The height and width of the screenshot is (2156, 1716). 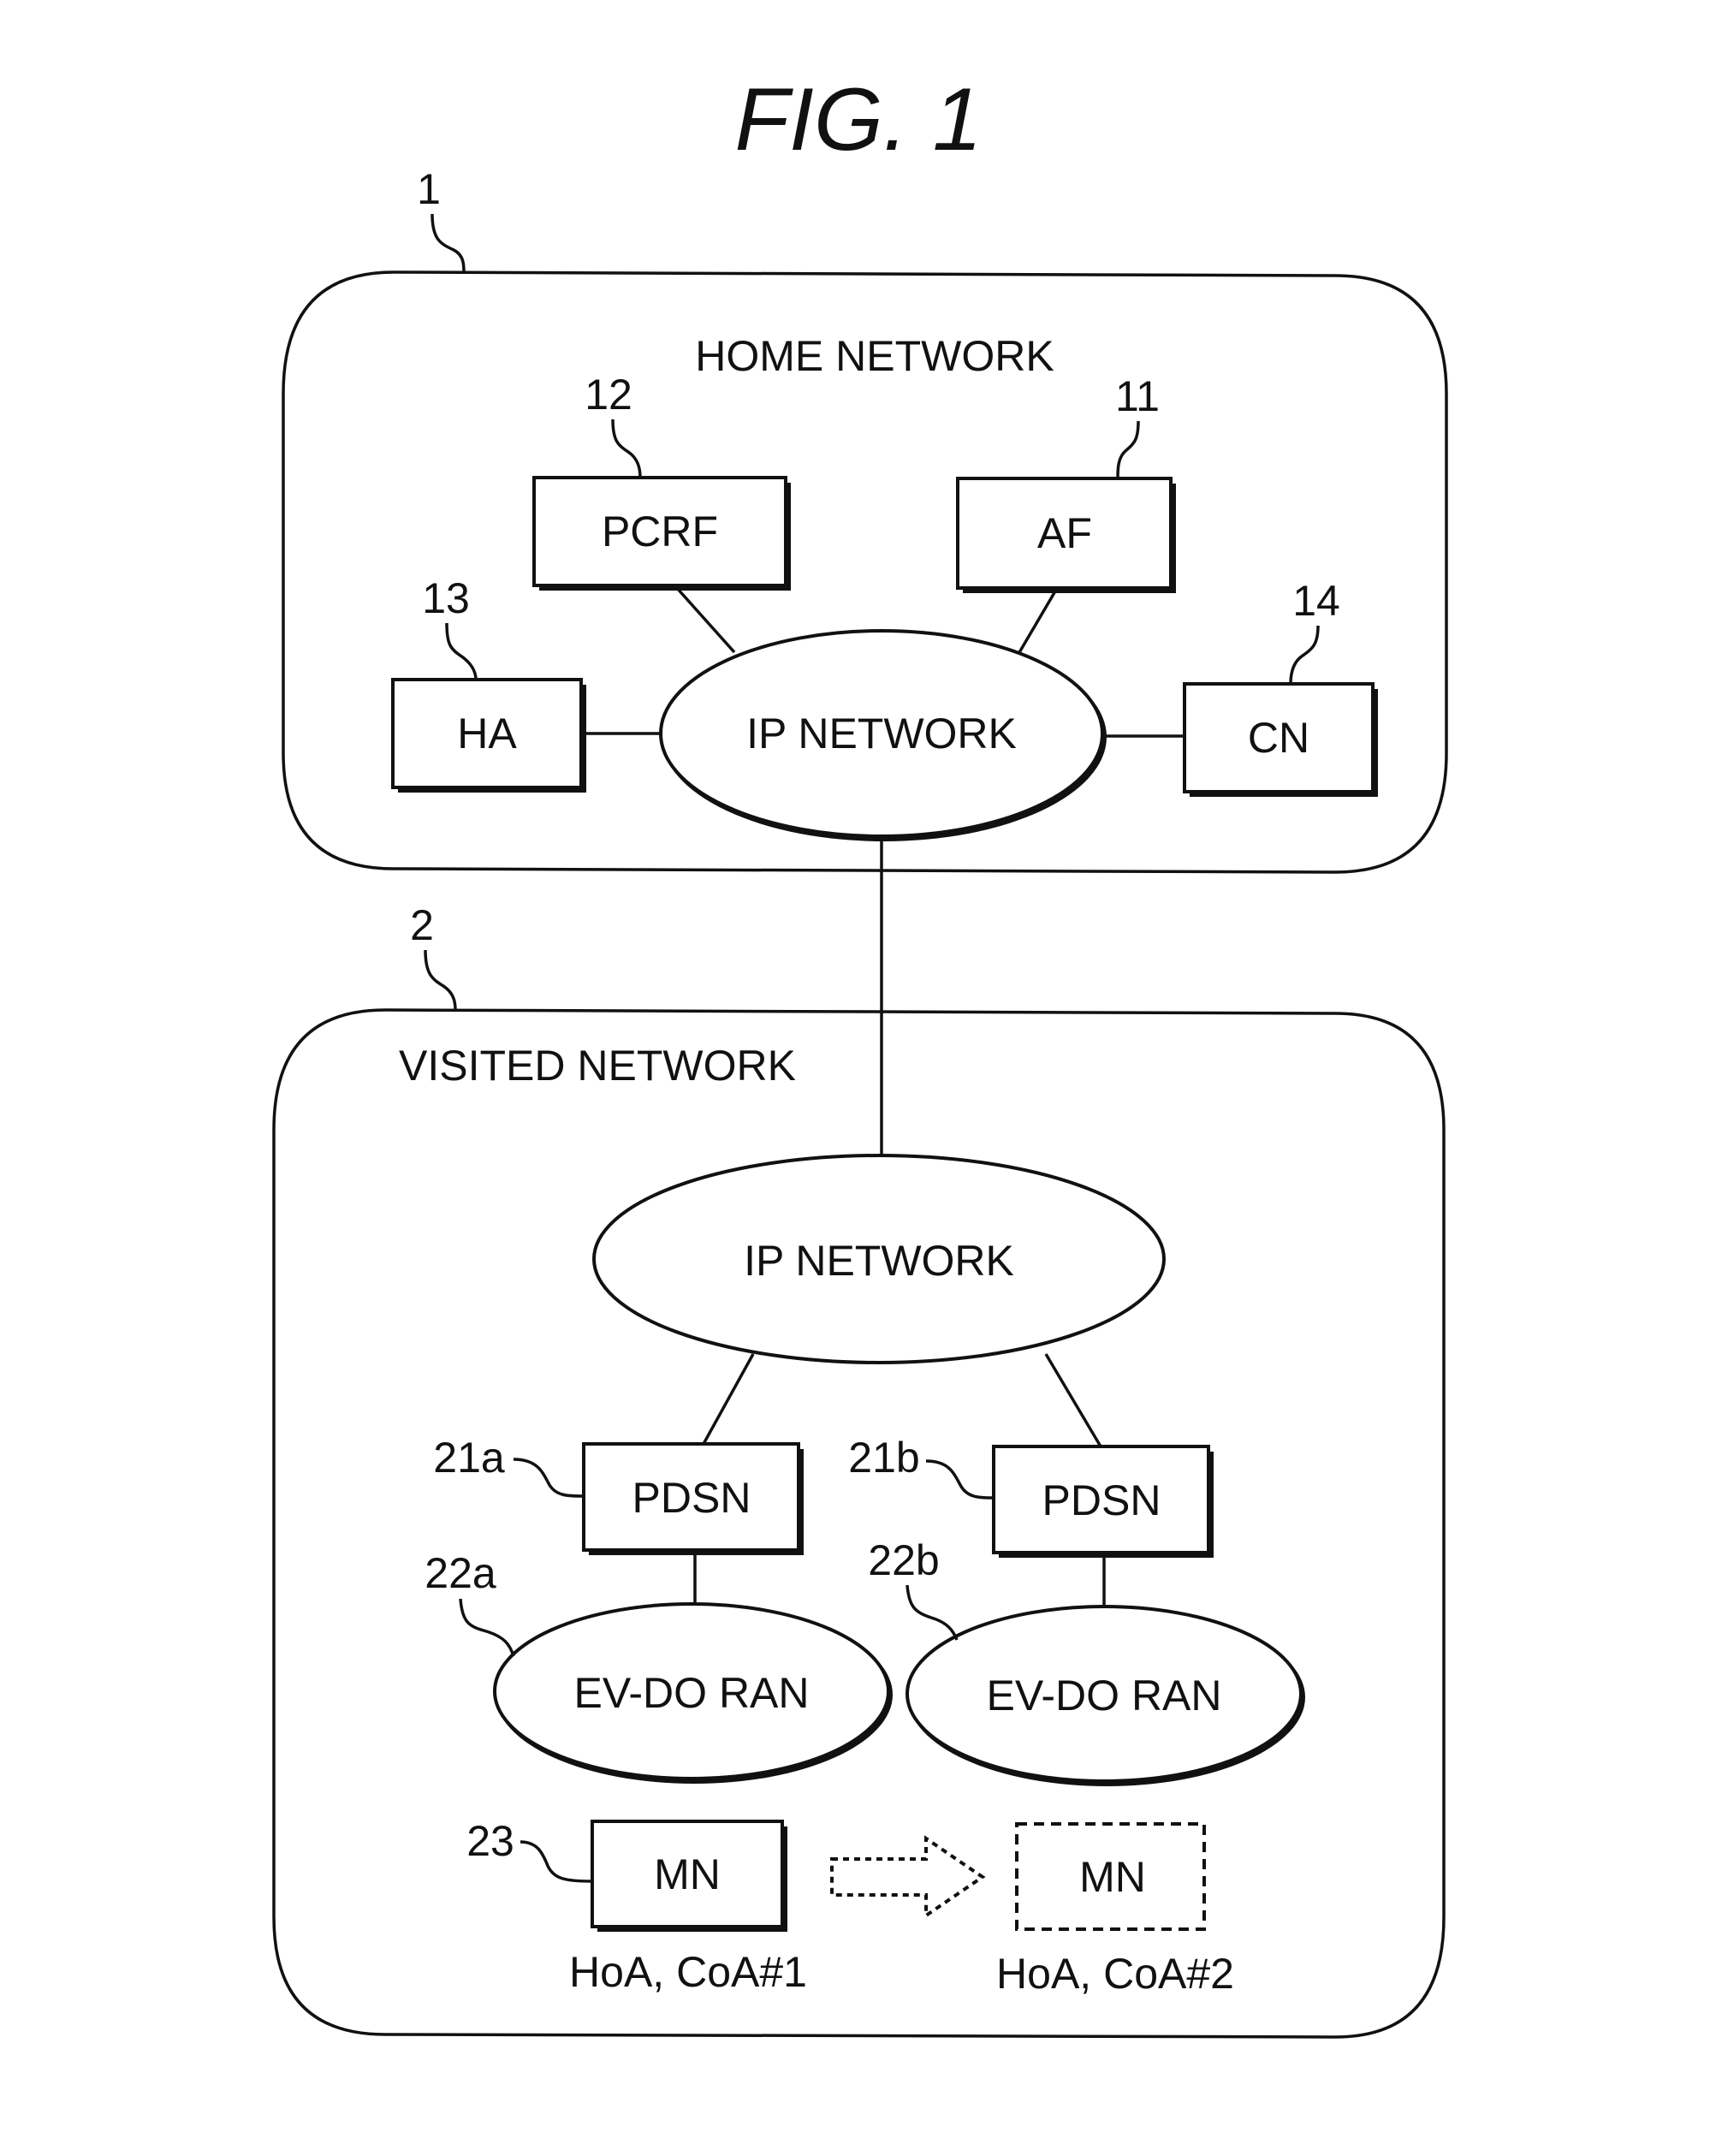 I want to click on ha-label: HA, so click(x=487, y=733).